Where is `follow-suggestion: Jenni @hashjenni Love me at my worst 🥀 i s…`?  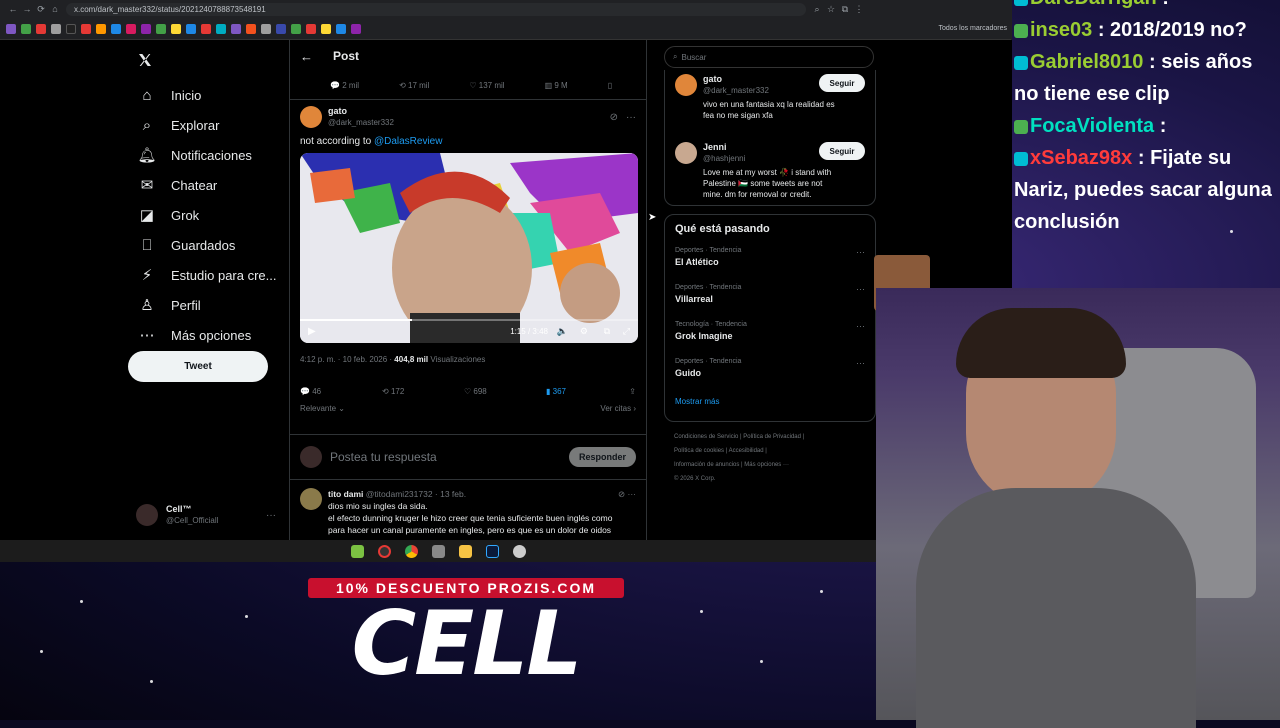
follow-suggestion: Jenni @hashjenni Love me at my worst 🥀 i s… is located at coordinates (770, 168).